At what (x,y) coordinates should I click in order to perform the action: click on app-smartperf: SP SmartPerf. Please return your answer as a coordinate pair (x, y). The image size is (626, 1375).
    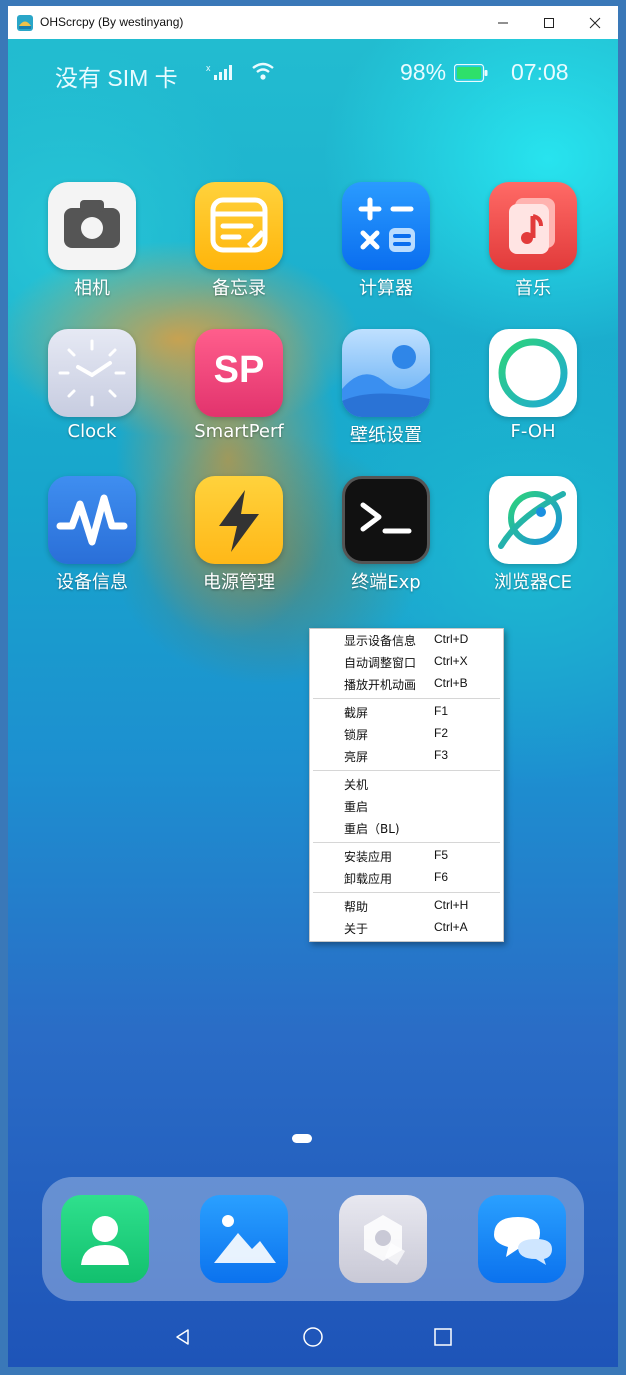
    Looking at the image, I should click on (239, 385).